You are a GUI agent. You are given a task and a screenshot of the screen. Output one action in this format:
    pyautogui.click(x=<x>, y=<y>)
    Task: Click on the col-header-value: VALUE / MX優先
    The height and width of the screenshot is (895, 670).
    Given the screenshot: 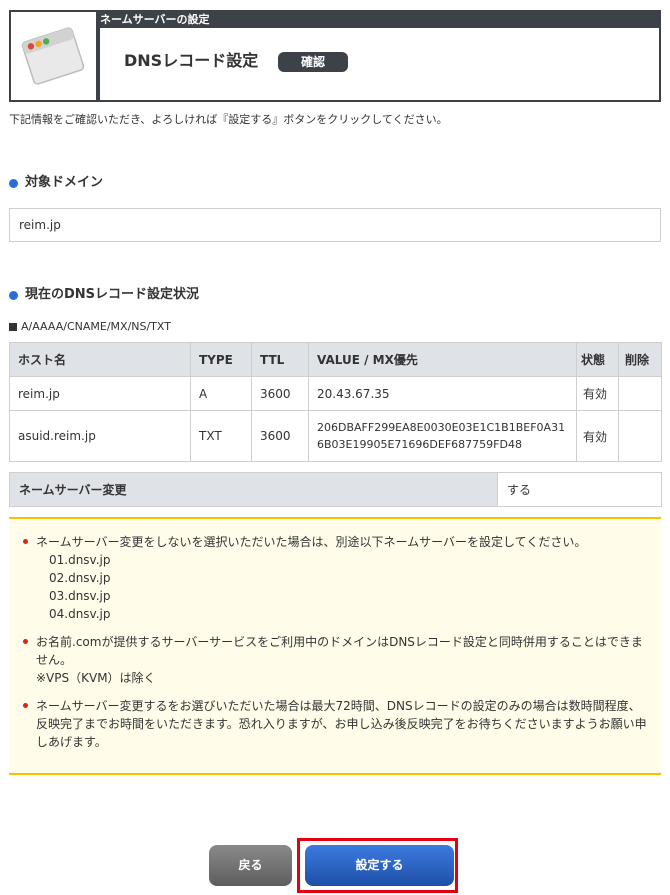 What is the action you would take?
    pyautogui.click(x=442, y=359)
    